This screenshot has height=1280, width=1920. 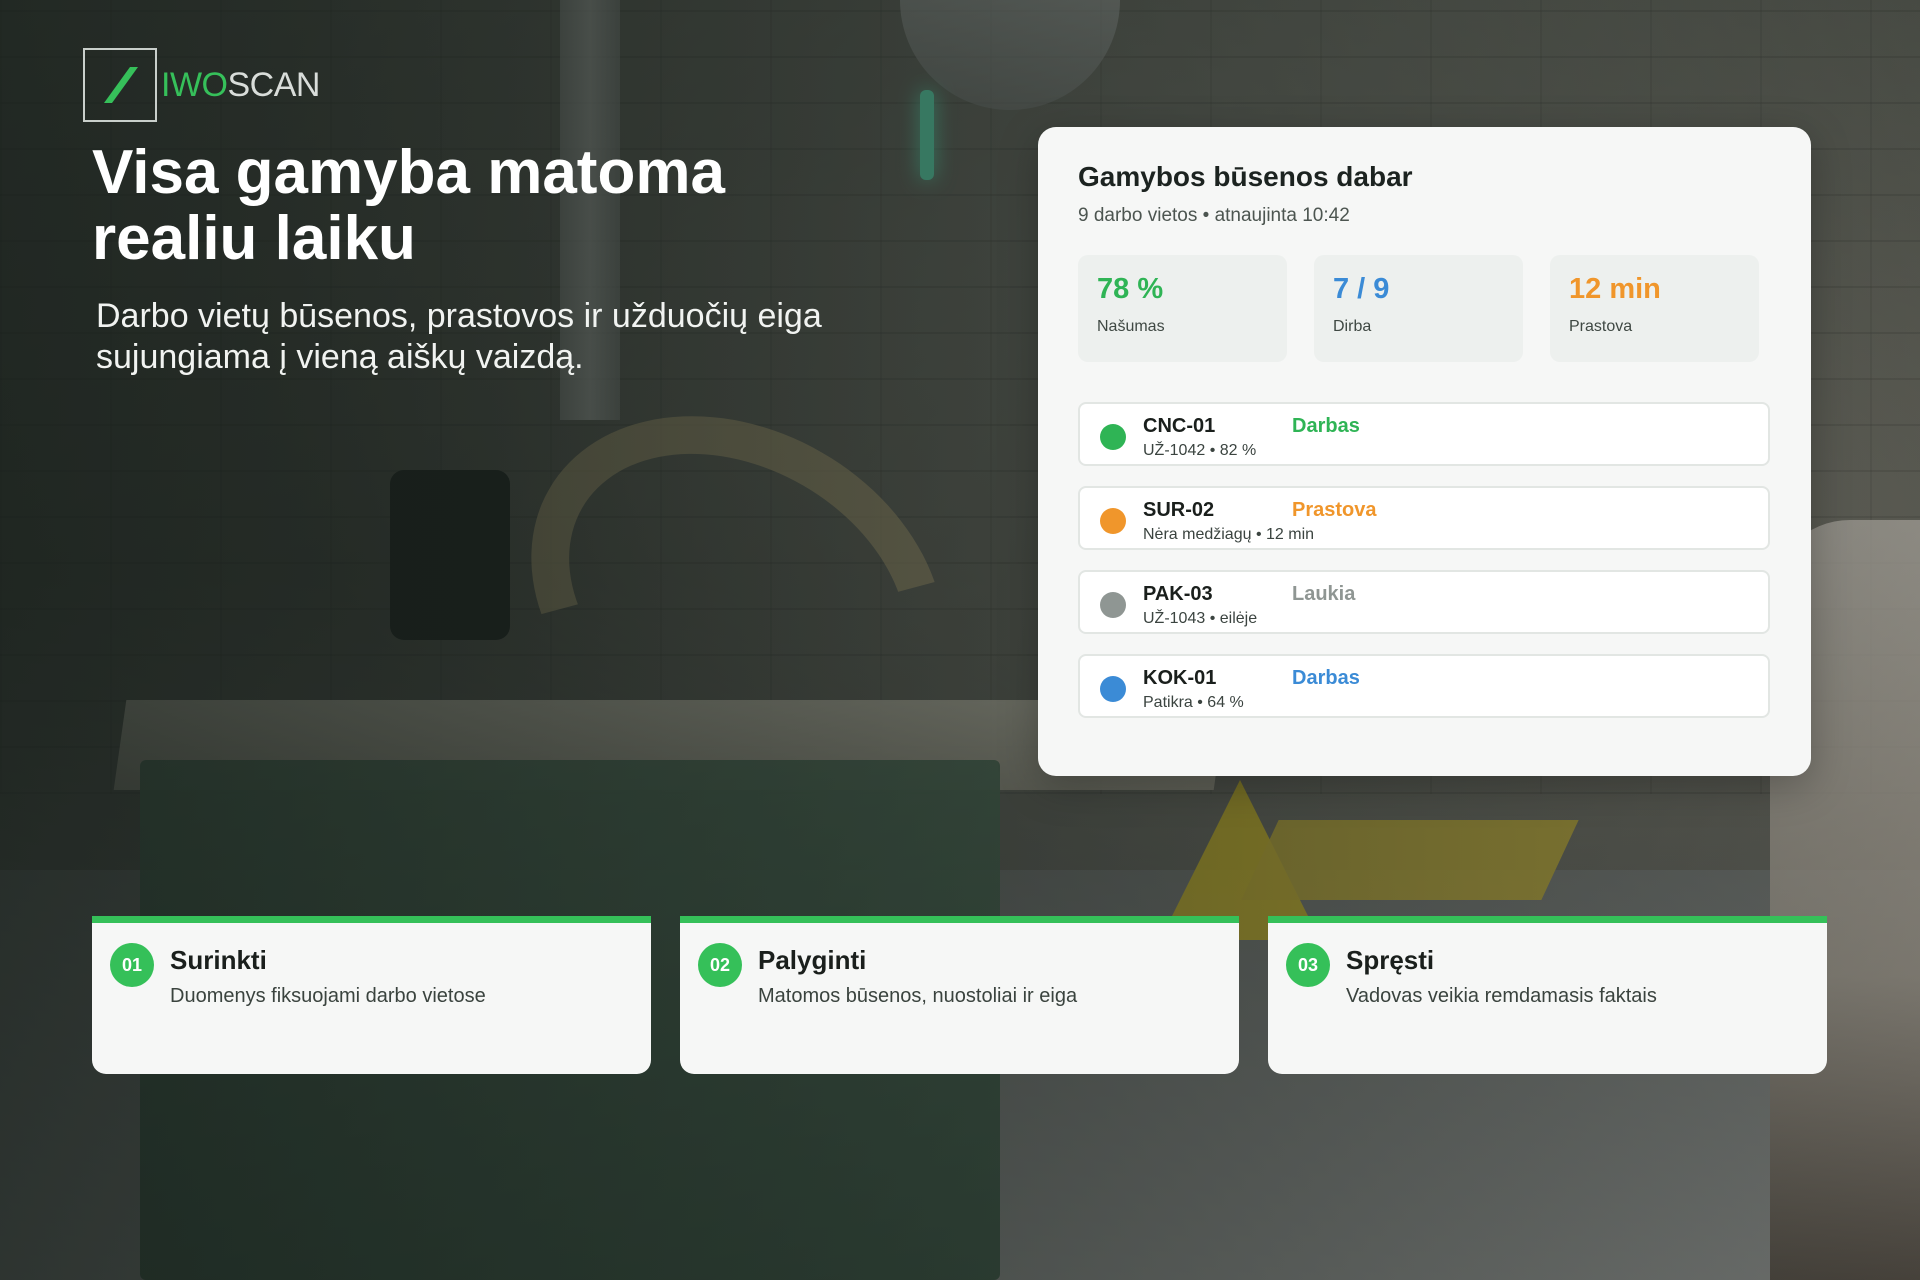 I want to click on stat-card-downtime: 12 min Prastova, so click(x=1654, y=308).